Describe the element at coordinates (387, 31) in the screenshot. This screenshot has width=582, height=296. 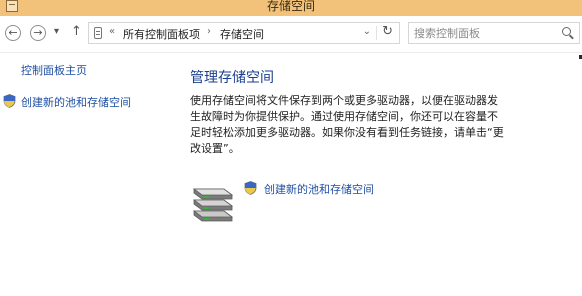
I see `refresh-icon: ↻` at that location.